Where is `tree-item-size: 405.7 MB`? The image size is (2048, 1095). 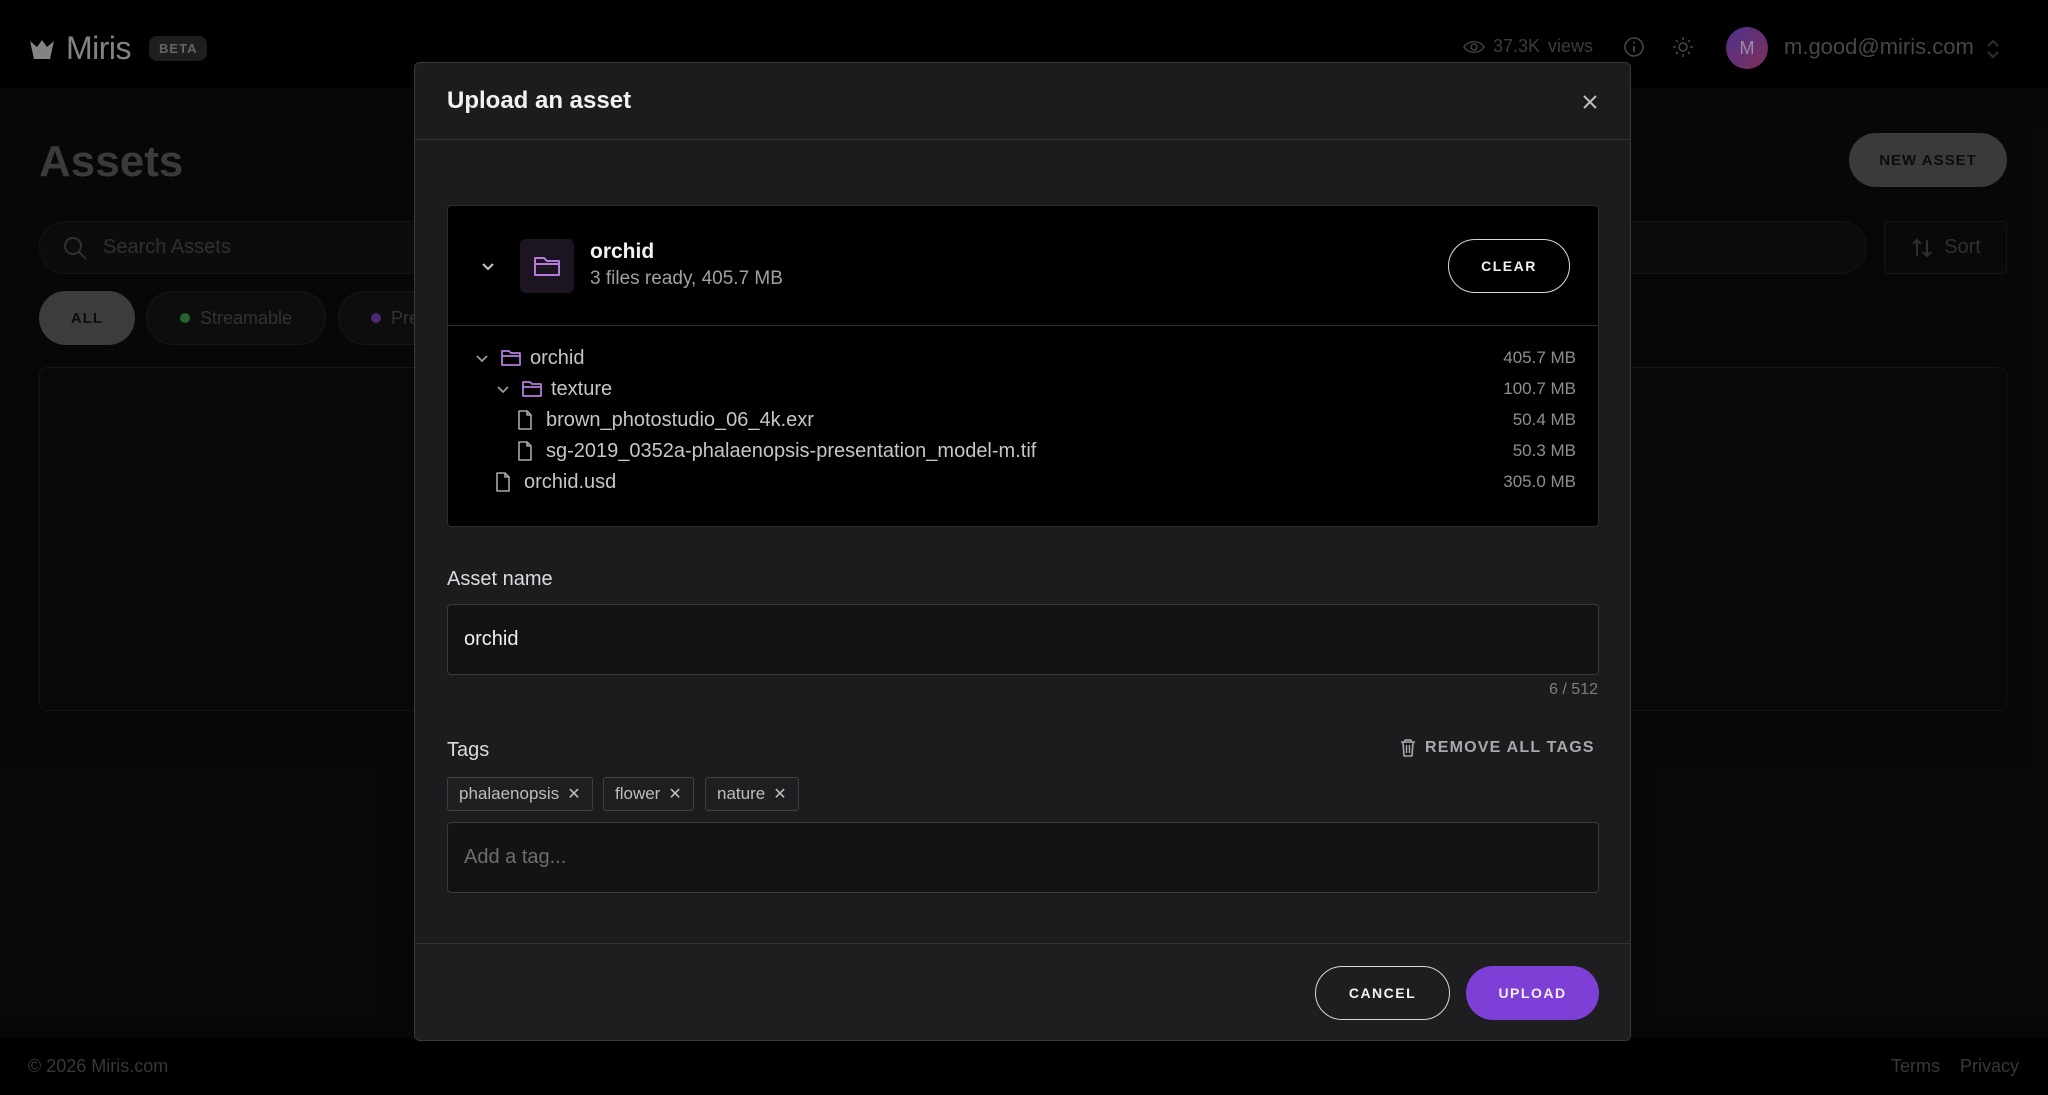
tree-item-size: 405.7 MB is located at coordinates (1539, 357).